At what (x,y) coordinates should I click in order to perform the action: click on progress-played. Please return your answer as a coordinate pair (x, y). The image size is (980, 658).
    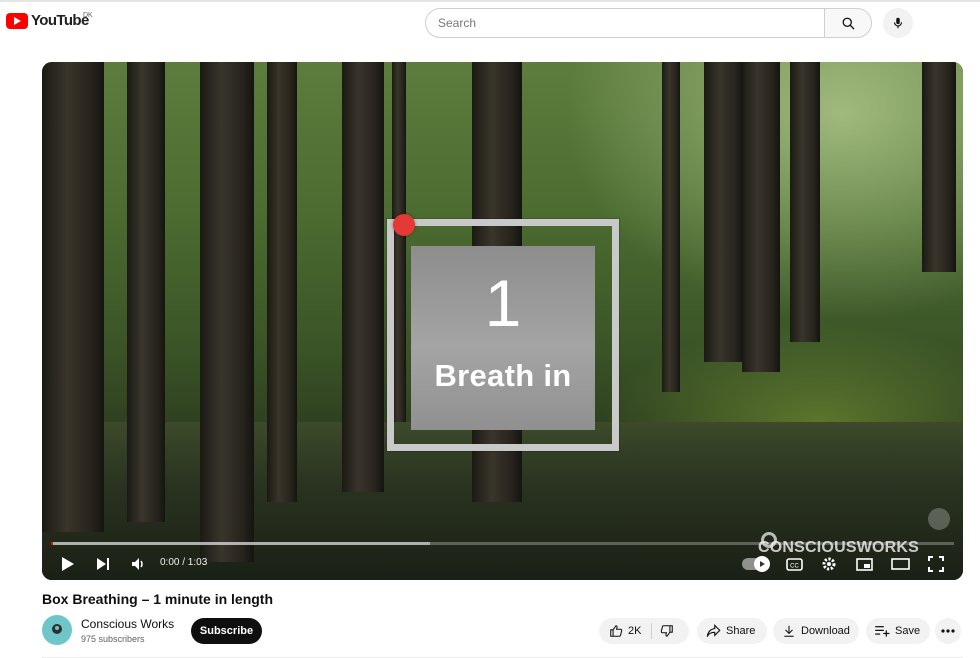
    Looking at the image, I should click on (52, 543).